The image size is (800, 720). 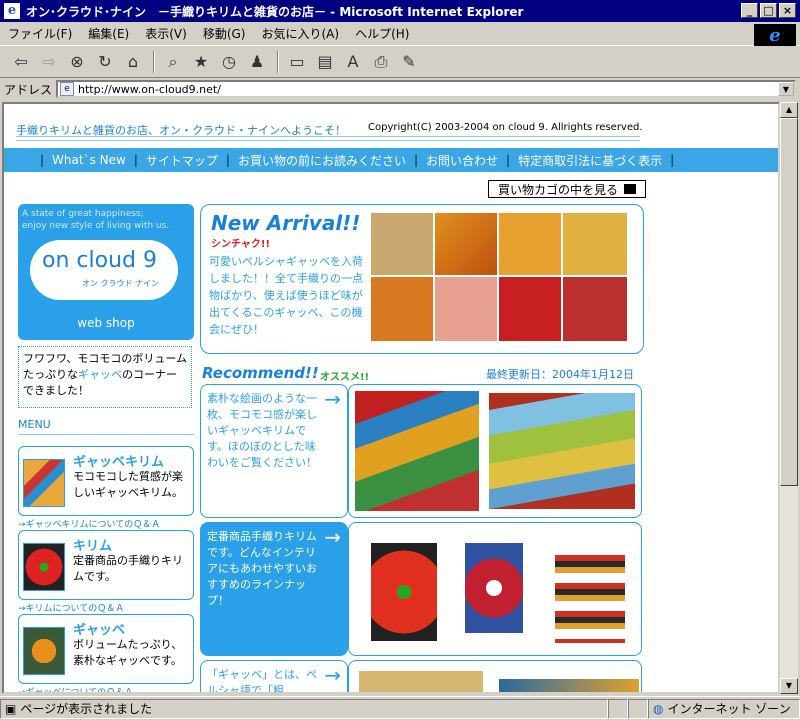 What do you see at coordinates (49, 62) in the screenshot?
I see `forward-icon: ⇨` at bounding box center [49, 62].